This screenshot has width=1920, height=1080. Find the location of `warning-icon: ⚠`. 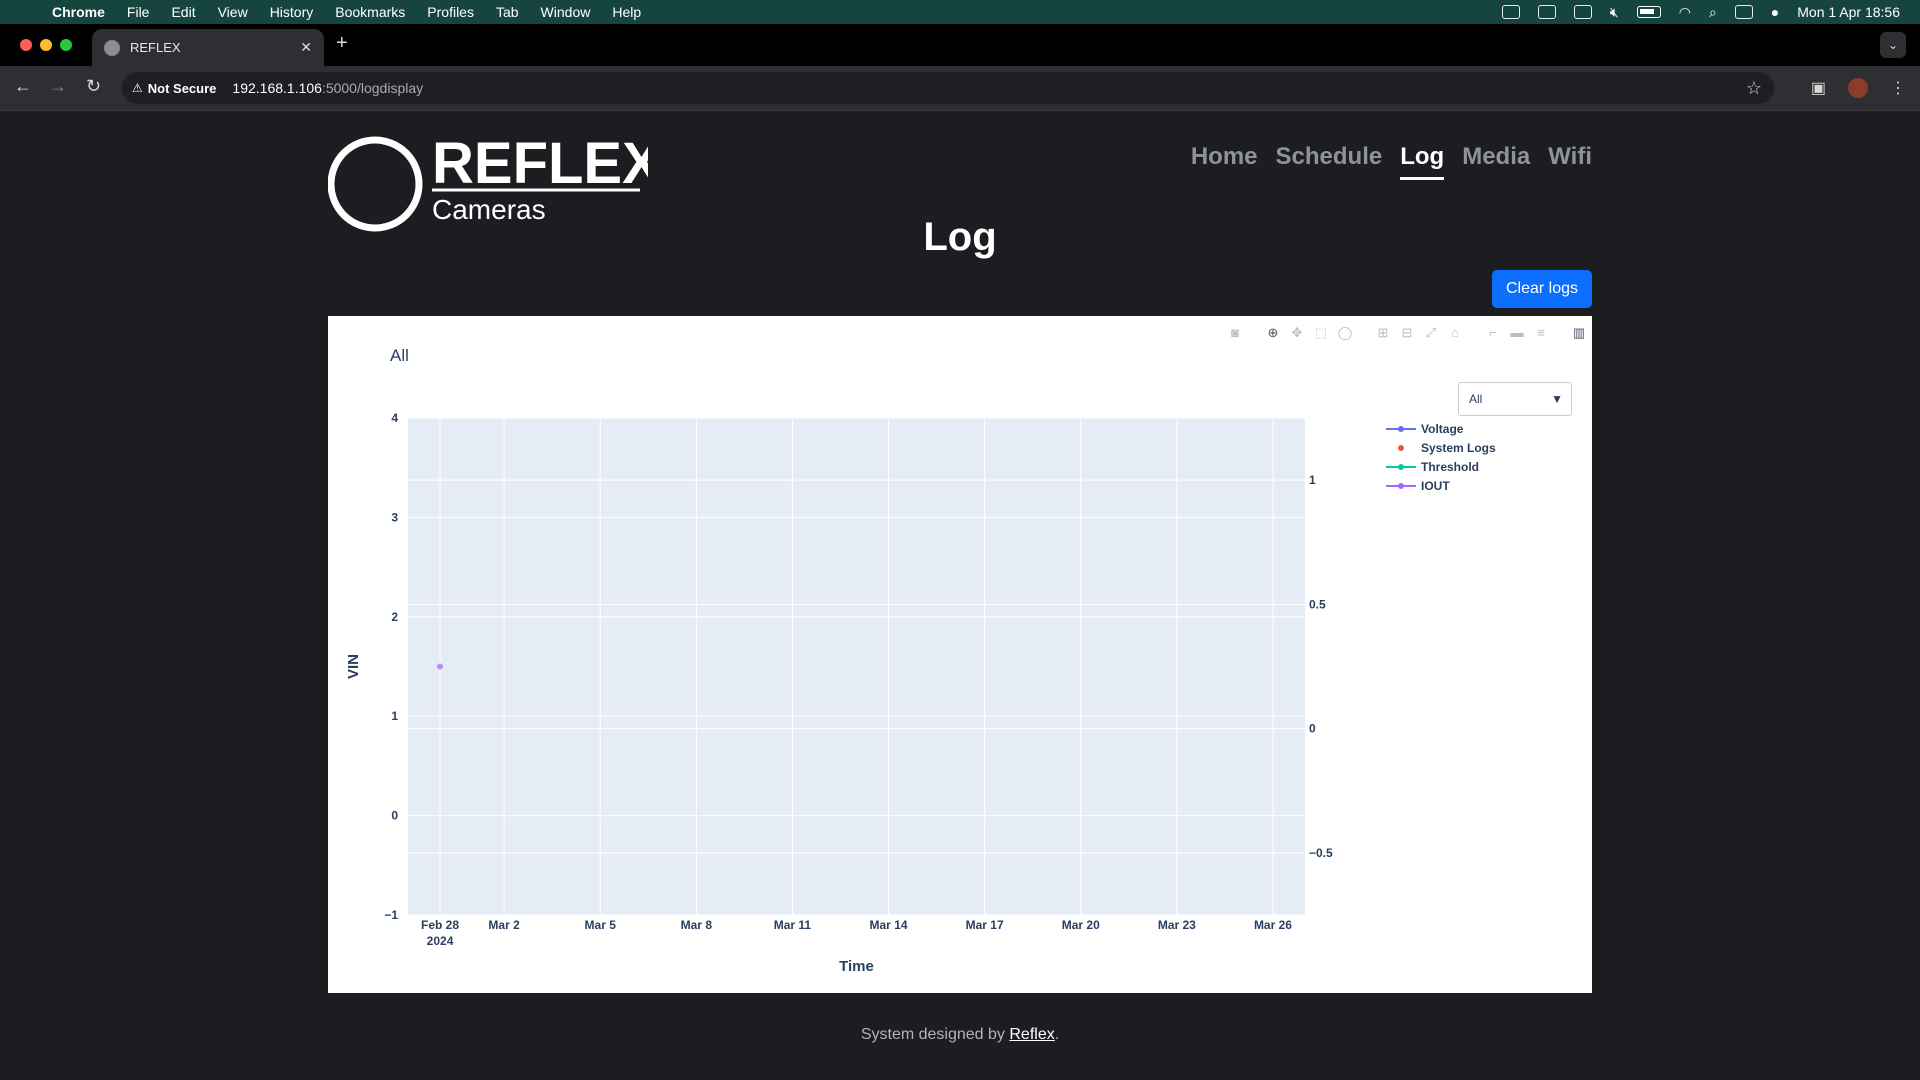

warning-icon: ⚠ is located at coordinates (137, 88).